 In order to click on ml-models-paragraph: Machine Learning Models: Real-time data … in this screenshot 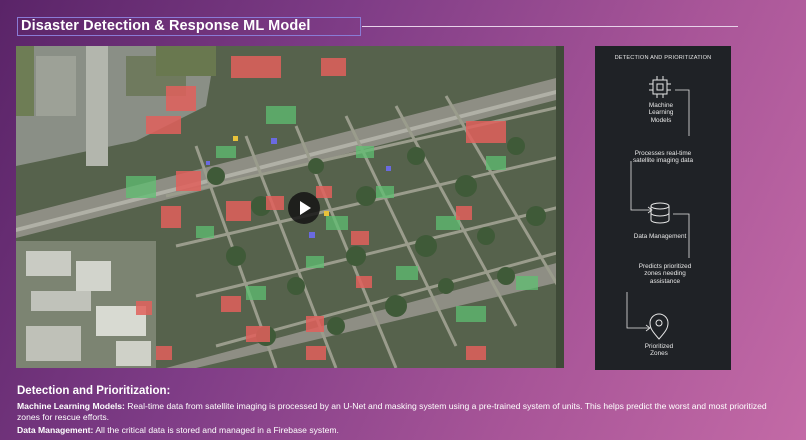, I will do `click(402, 412)`.